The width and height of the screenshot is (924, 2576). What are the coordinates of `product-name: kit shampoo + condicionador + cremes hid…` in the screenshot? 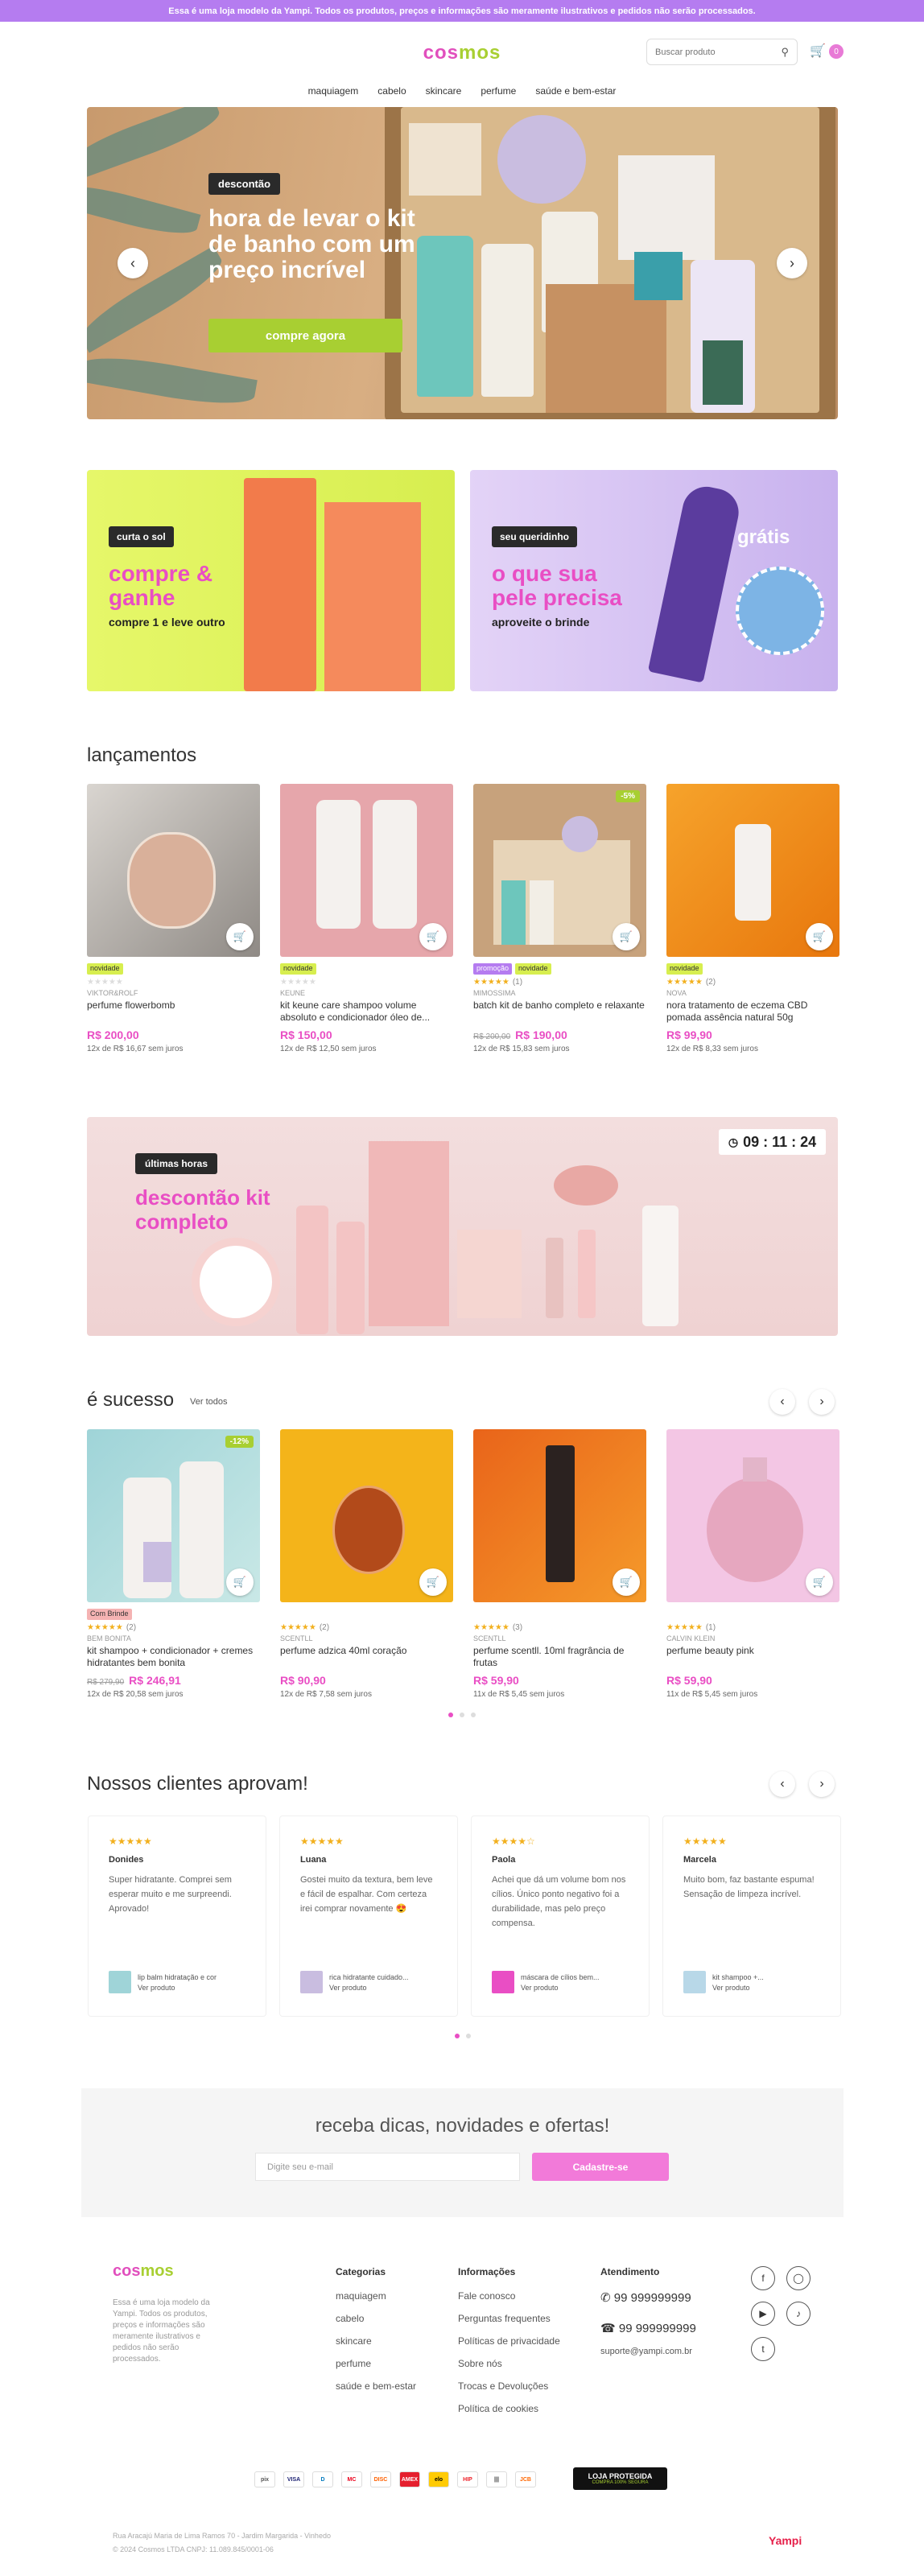 It's located at (173, 1657).